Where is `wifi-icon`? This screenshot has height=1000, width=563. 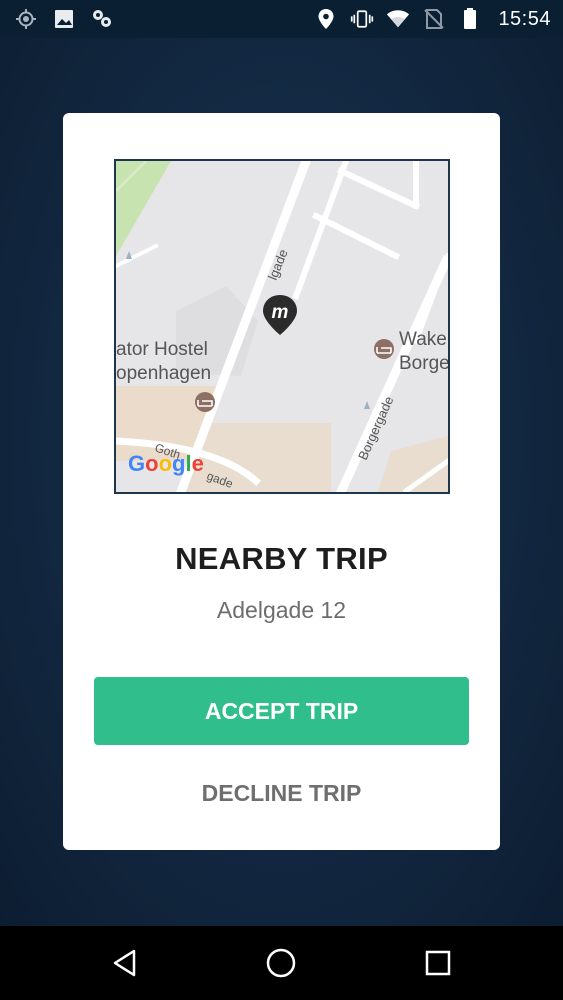 wifi-icon is located at coordinates (398, 19).